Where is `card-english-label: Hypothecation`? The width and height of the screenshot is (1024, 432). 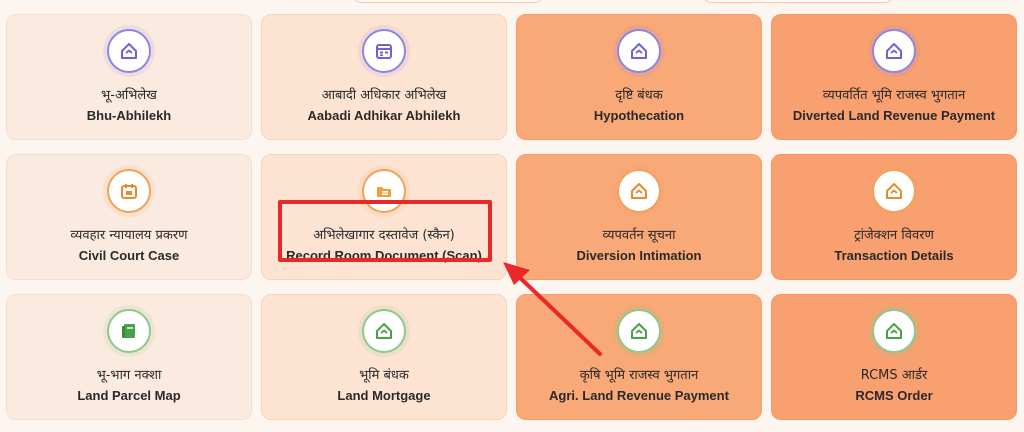 card-english-label: Hypothecation is located at coordinates (639, 115).